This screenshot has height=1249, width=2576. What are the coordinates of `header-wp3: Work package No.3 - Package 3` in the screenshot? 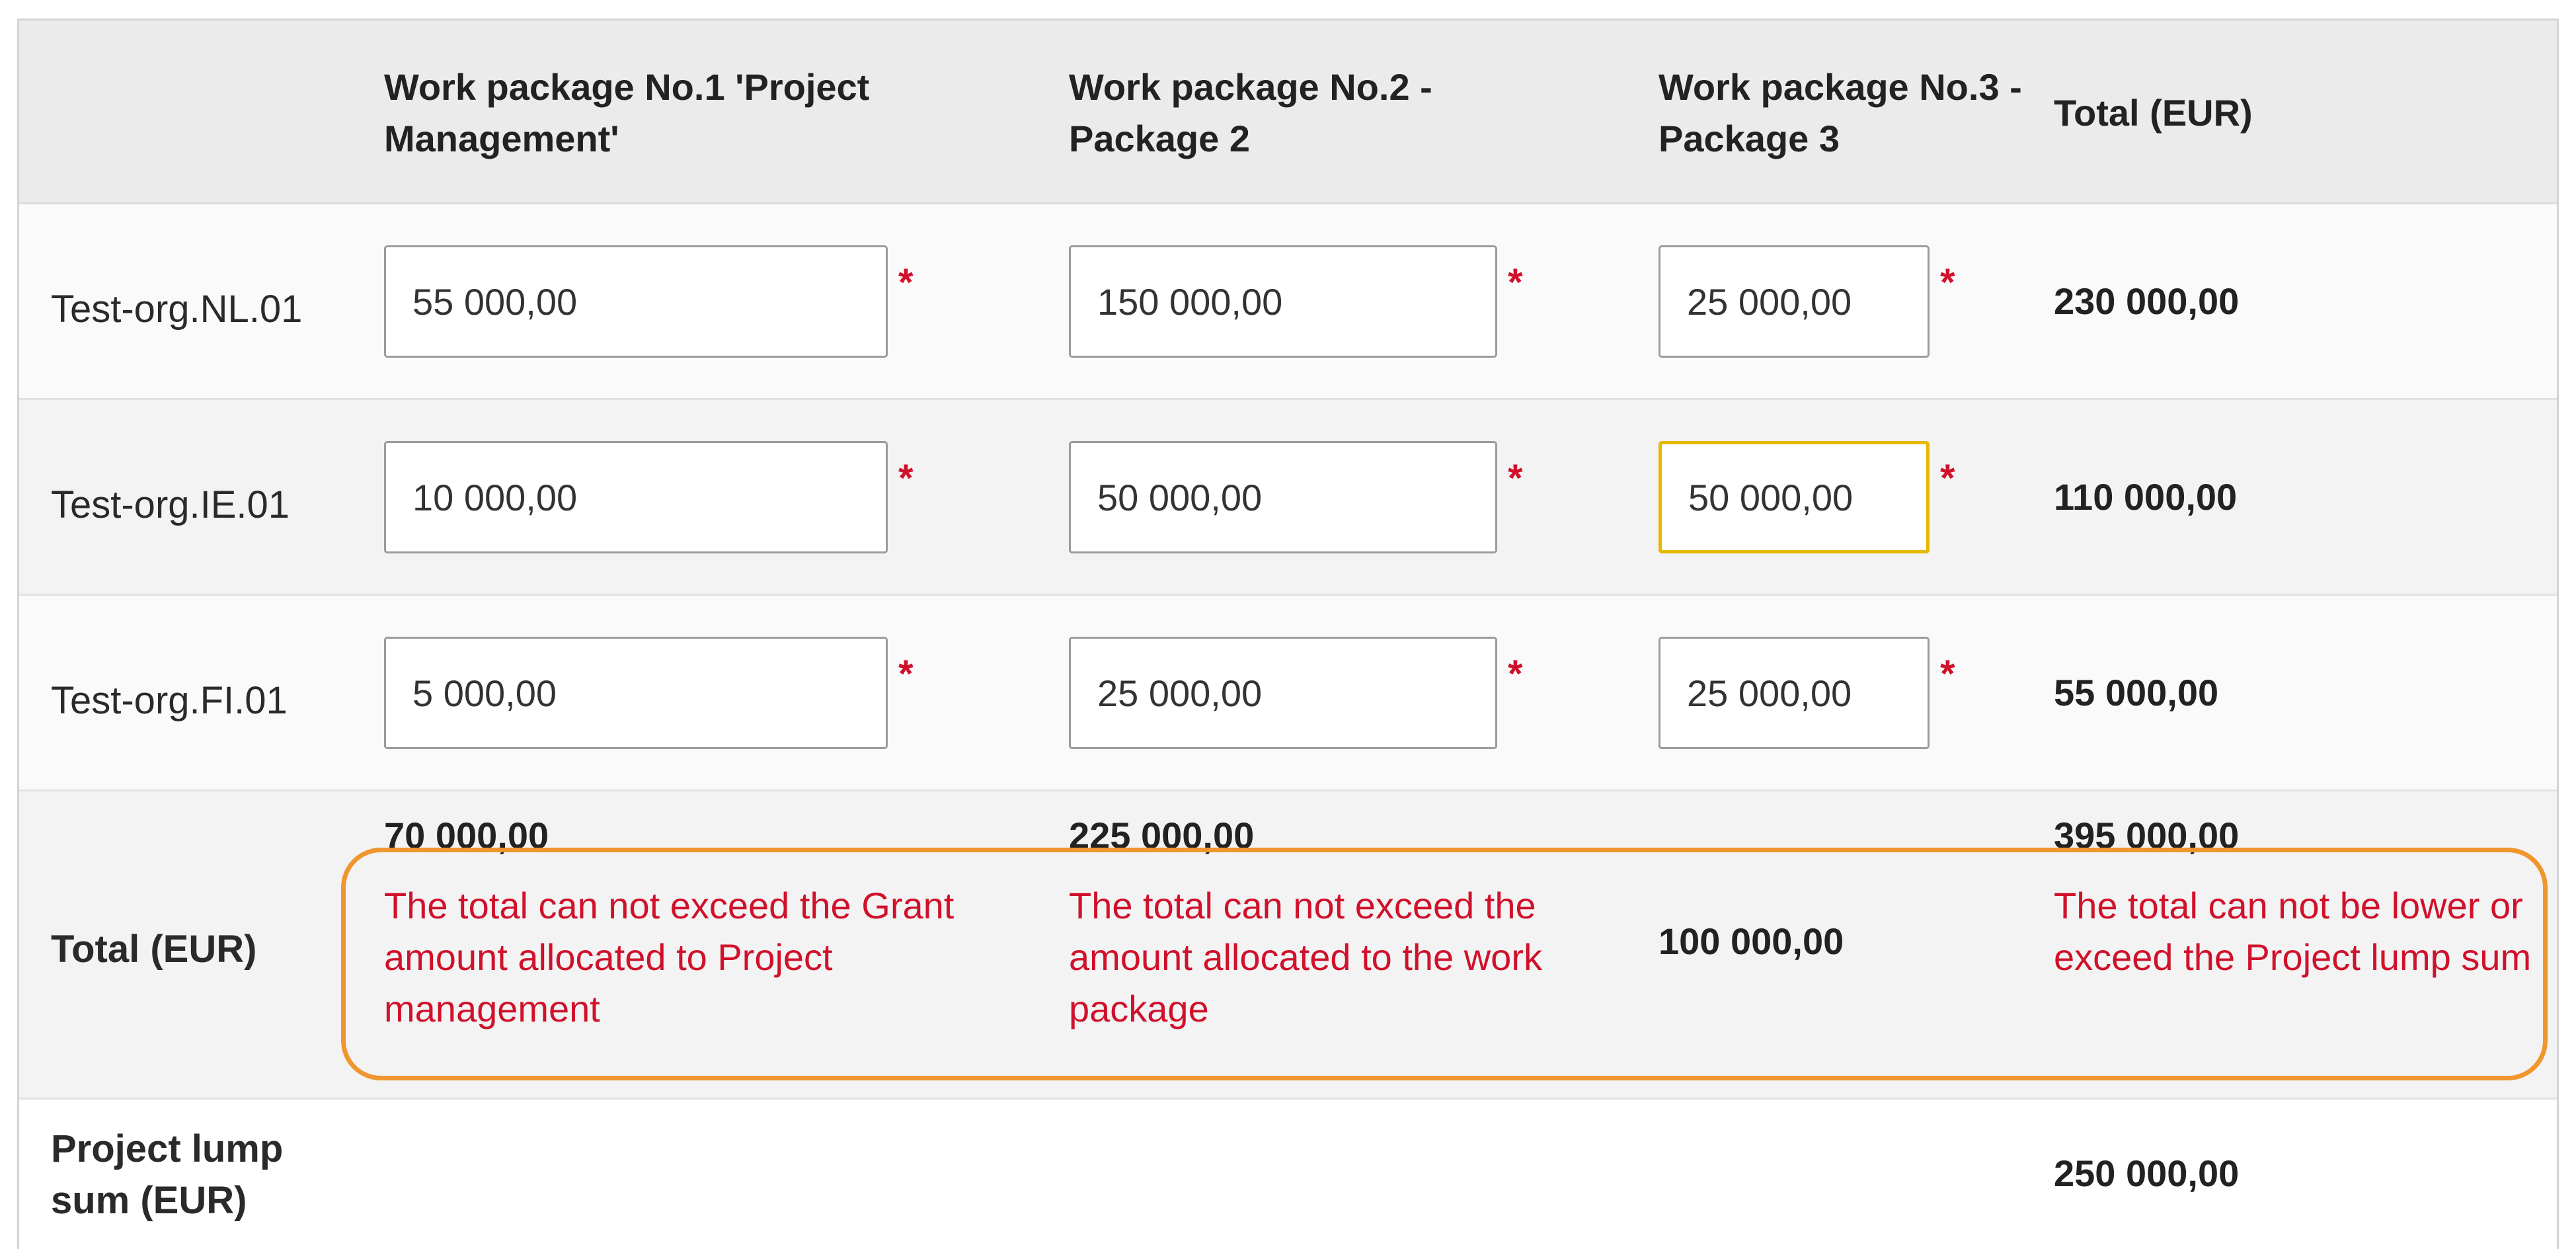 It's located at (1840, 113).